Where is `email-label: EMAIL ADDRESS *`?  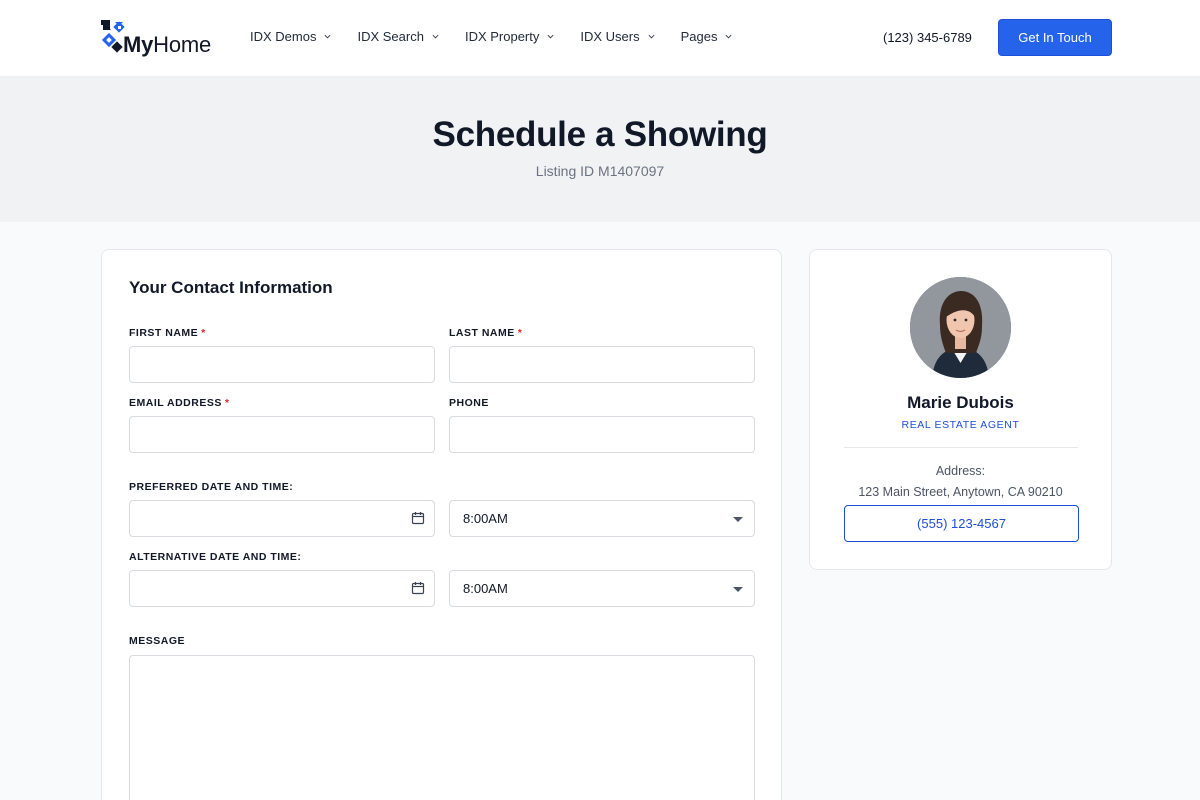
email-label: EMAIL ADDRESS * is located at coordinates (179, 403).